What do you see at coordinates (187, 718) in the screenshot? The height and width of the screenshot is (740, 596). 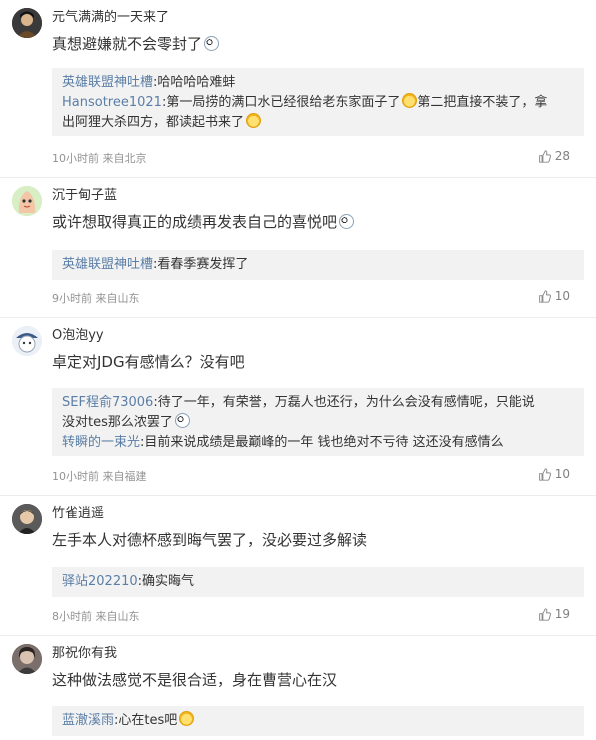 I see `emoji-cat-icon` at bounding box center [187, 718].